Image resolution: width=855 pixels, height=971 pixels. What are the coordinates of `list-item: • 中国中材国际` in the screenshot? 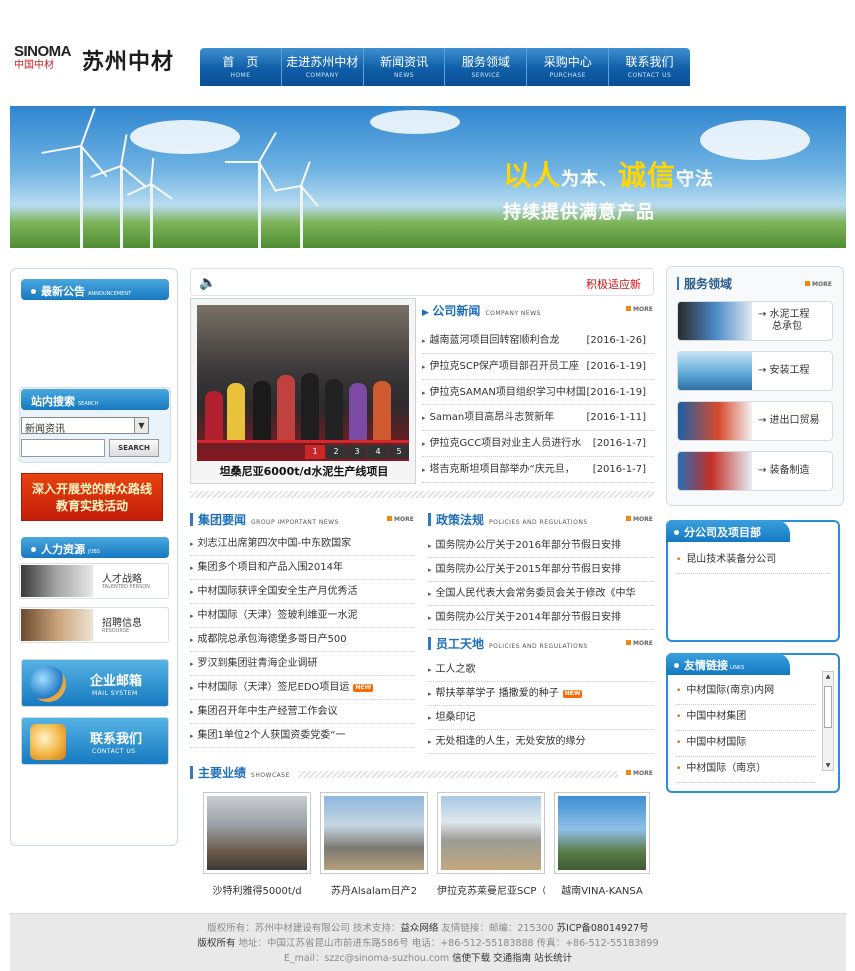 It's located at (746, 744).